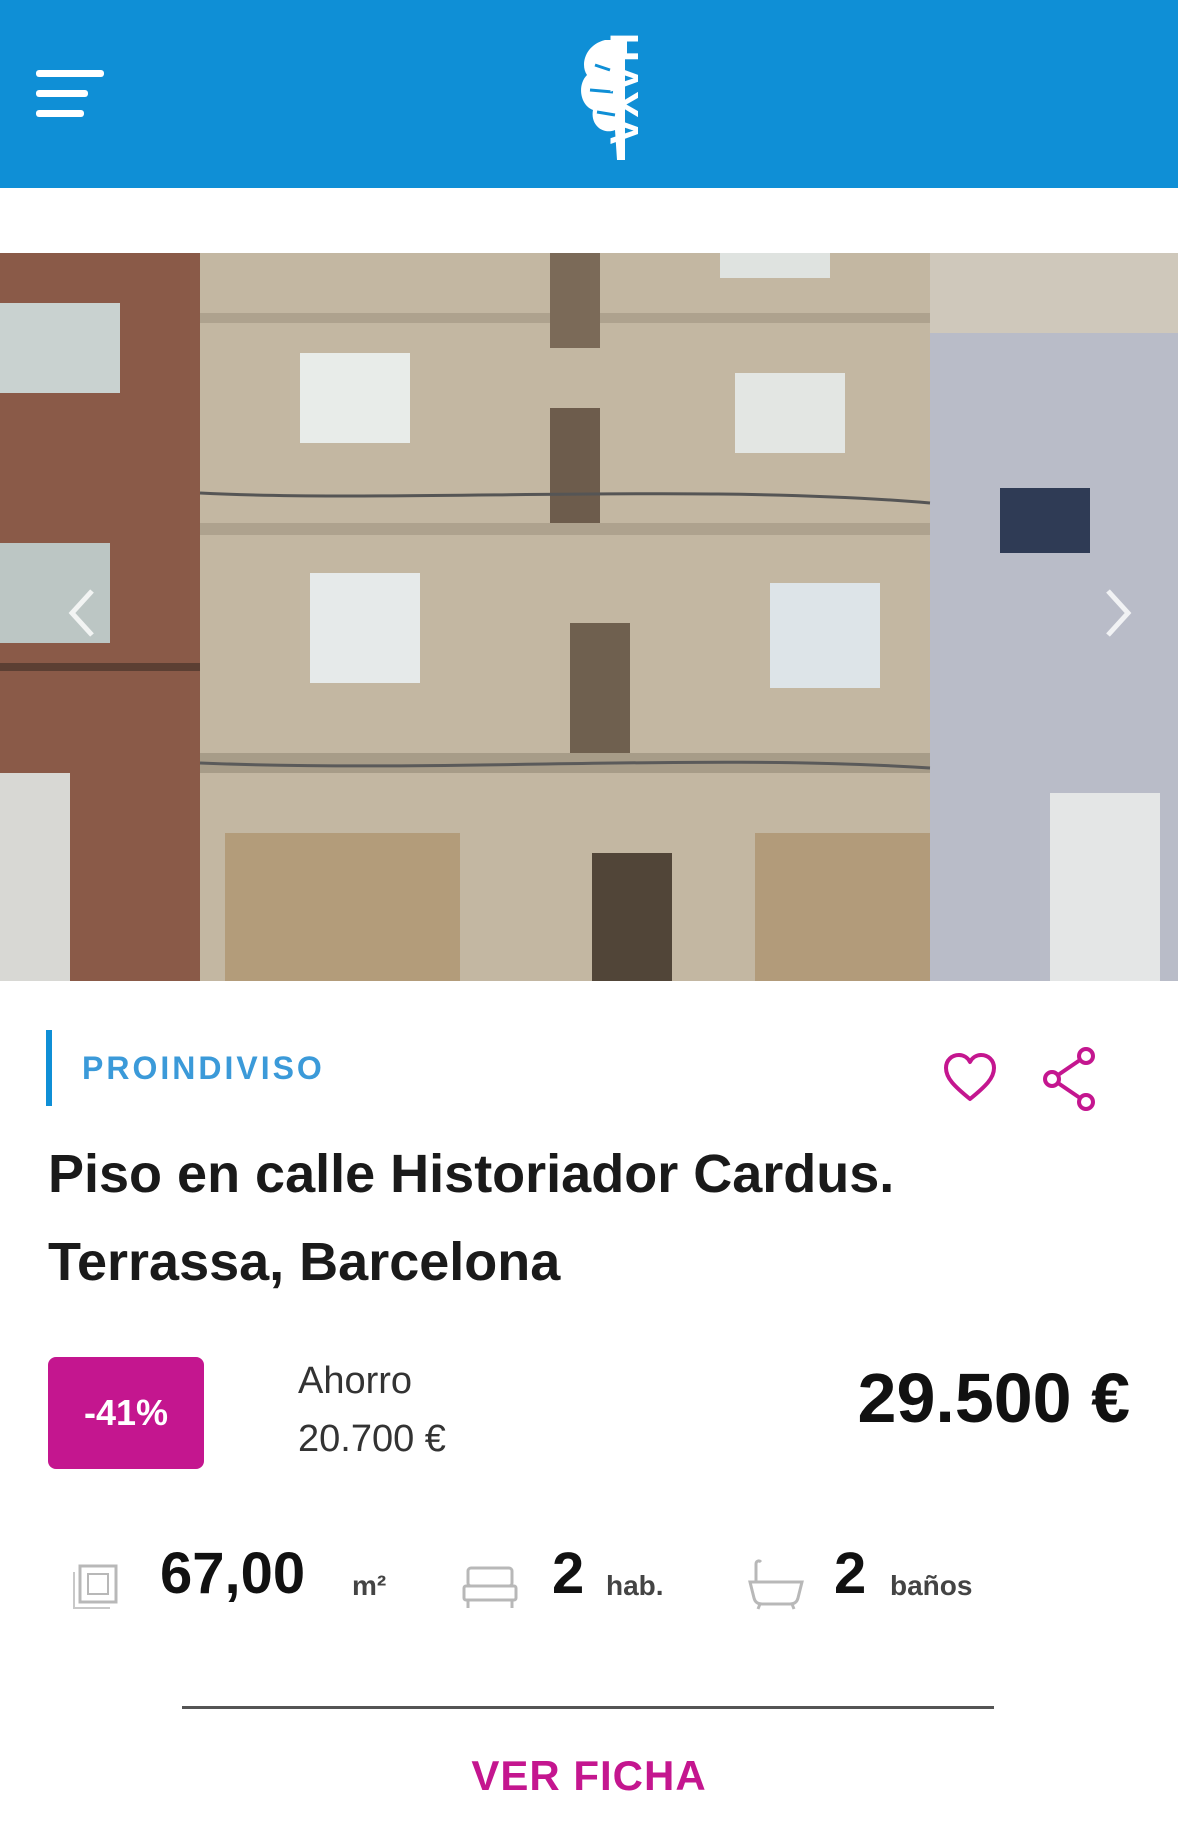 The height and width of the screenshot is (1830, 1200). Describe the element at coordinates (623, 90) in the screenshot. I see `logo-text: HAYA` at that location.